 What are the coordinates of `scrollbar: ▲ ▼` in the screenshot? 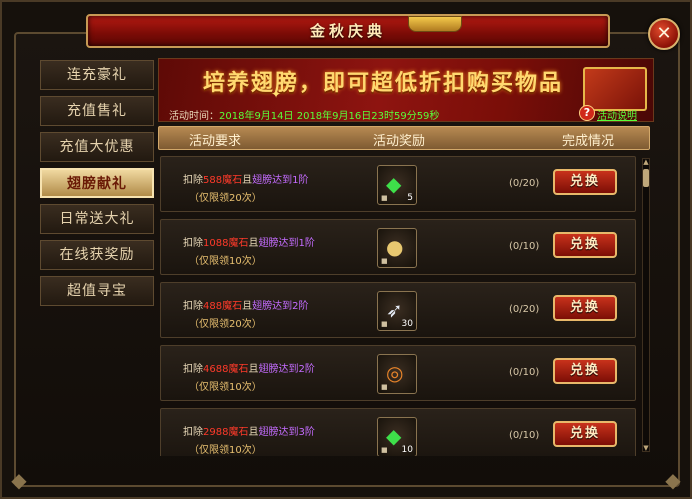 It's located at (646, 305).